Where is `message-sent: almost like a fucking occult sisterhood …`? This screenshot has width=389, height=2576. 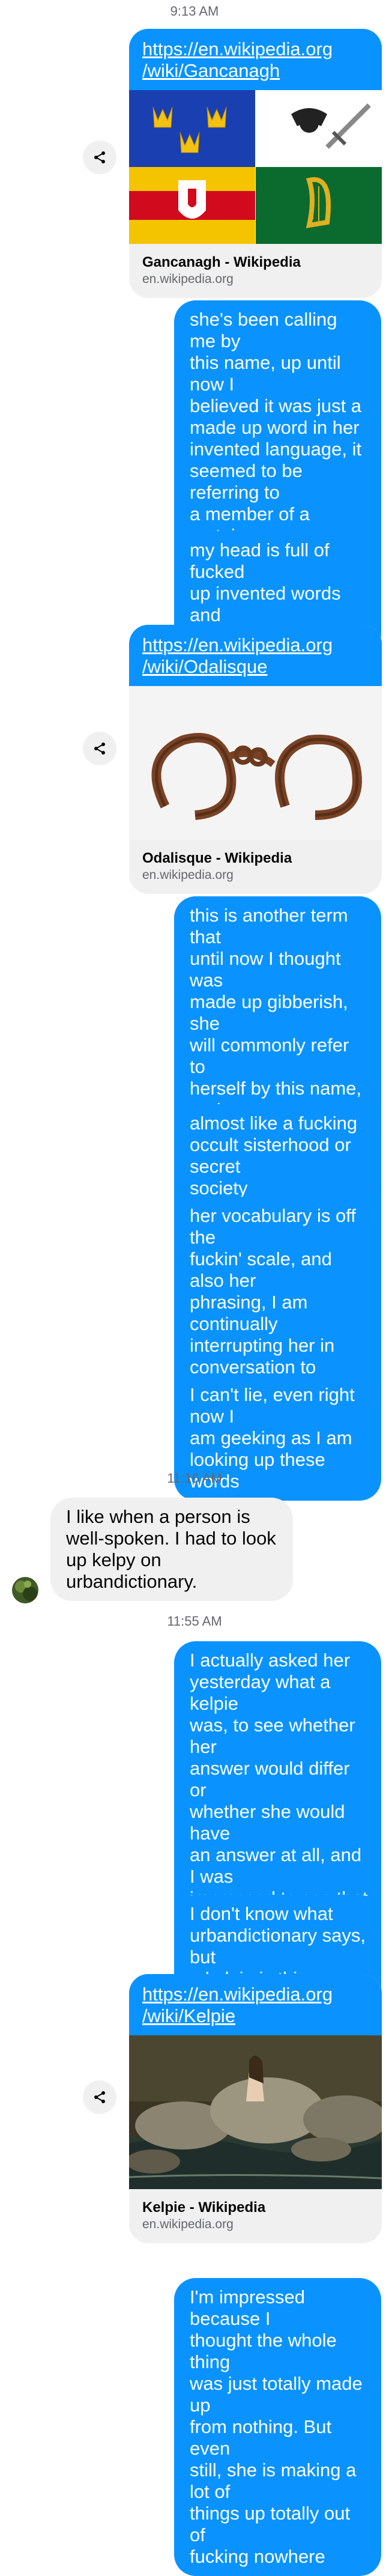
message-sent: almost like a fucking occult sisterhood … is located at coordinates (277, 1156).